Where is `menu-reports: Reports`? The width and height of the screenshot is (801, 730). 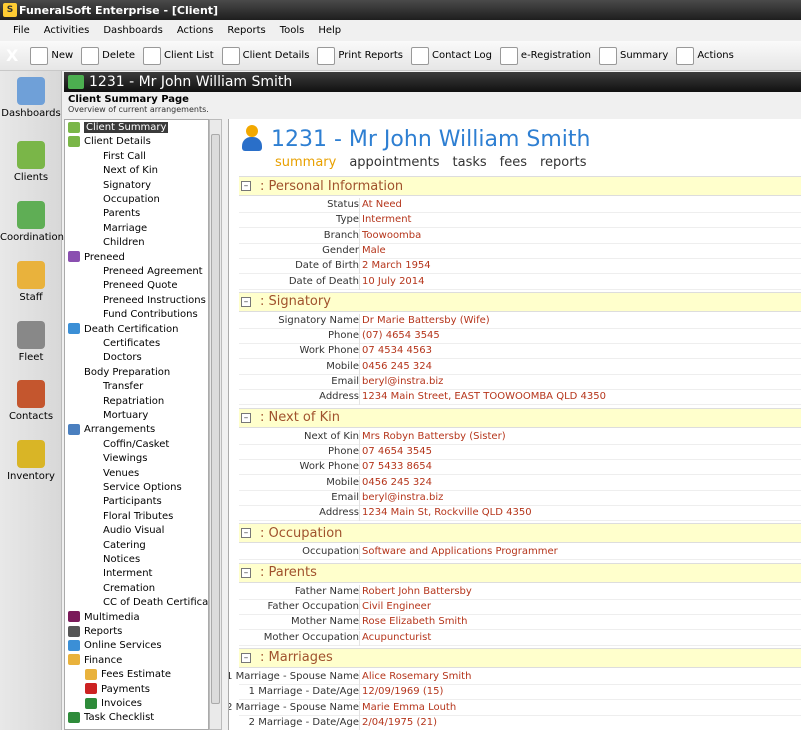 menu-reports: Reports is located at coordinates (246, 30).